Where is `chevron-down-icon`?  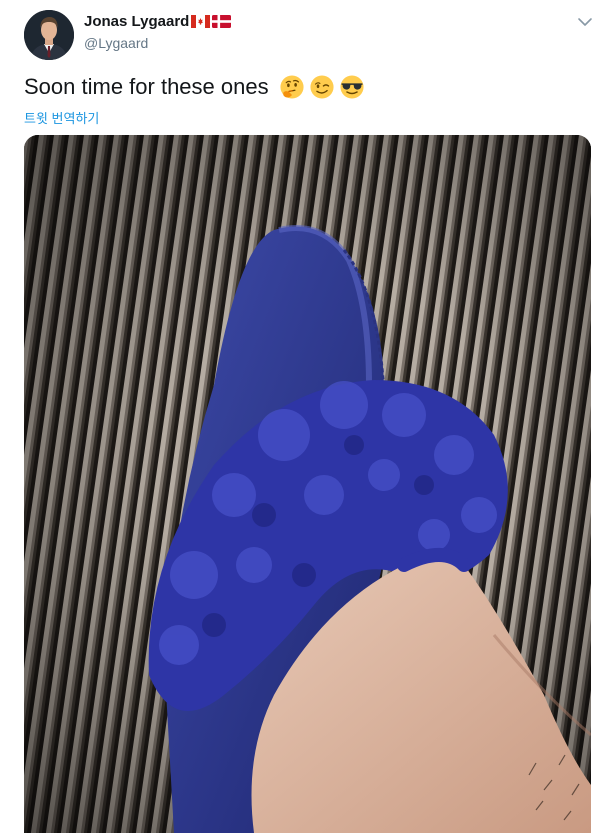
chevron-down-icon is located at coordinates (585, 22).